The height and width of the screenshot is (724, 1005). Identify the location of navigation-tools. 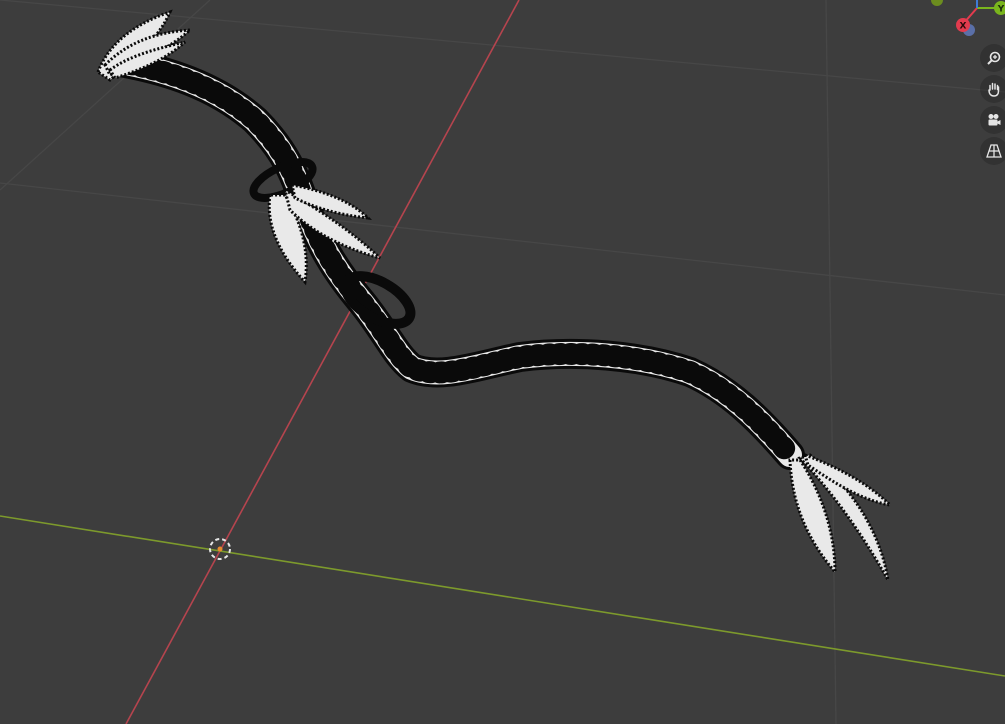
(992, 106).